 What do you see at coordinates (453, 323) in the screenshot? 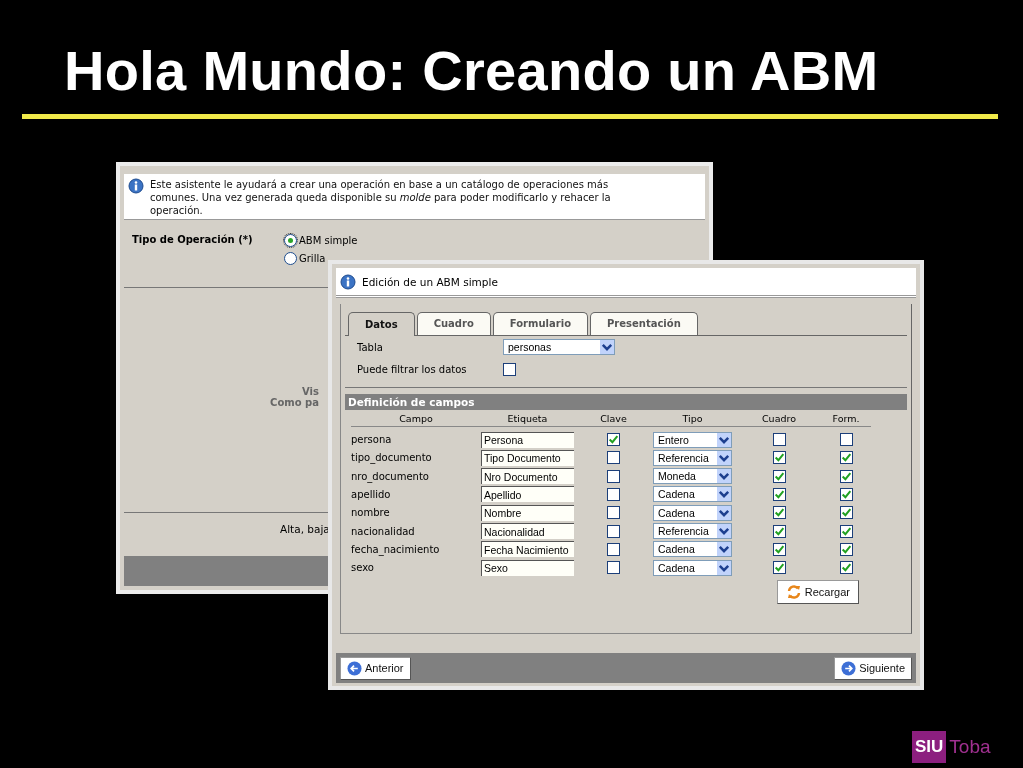
I see `tab: Cuadro` at bounding box center [453, 323].